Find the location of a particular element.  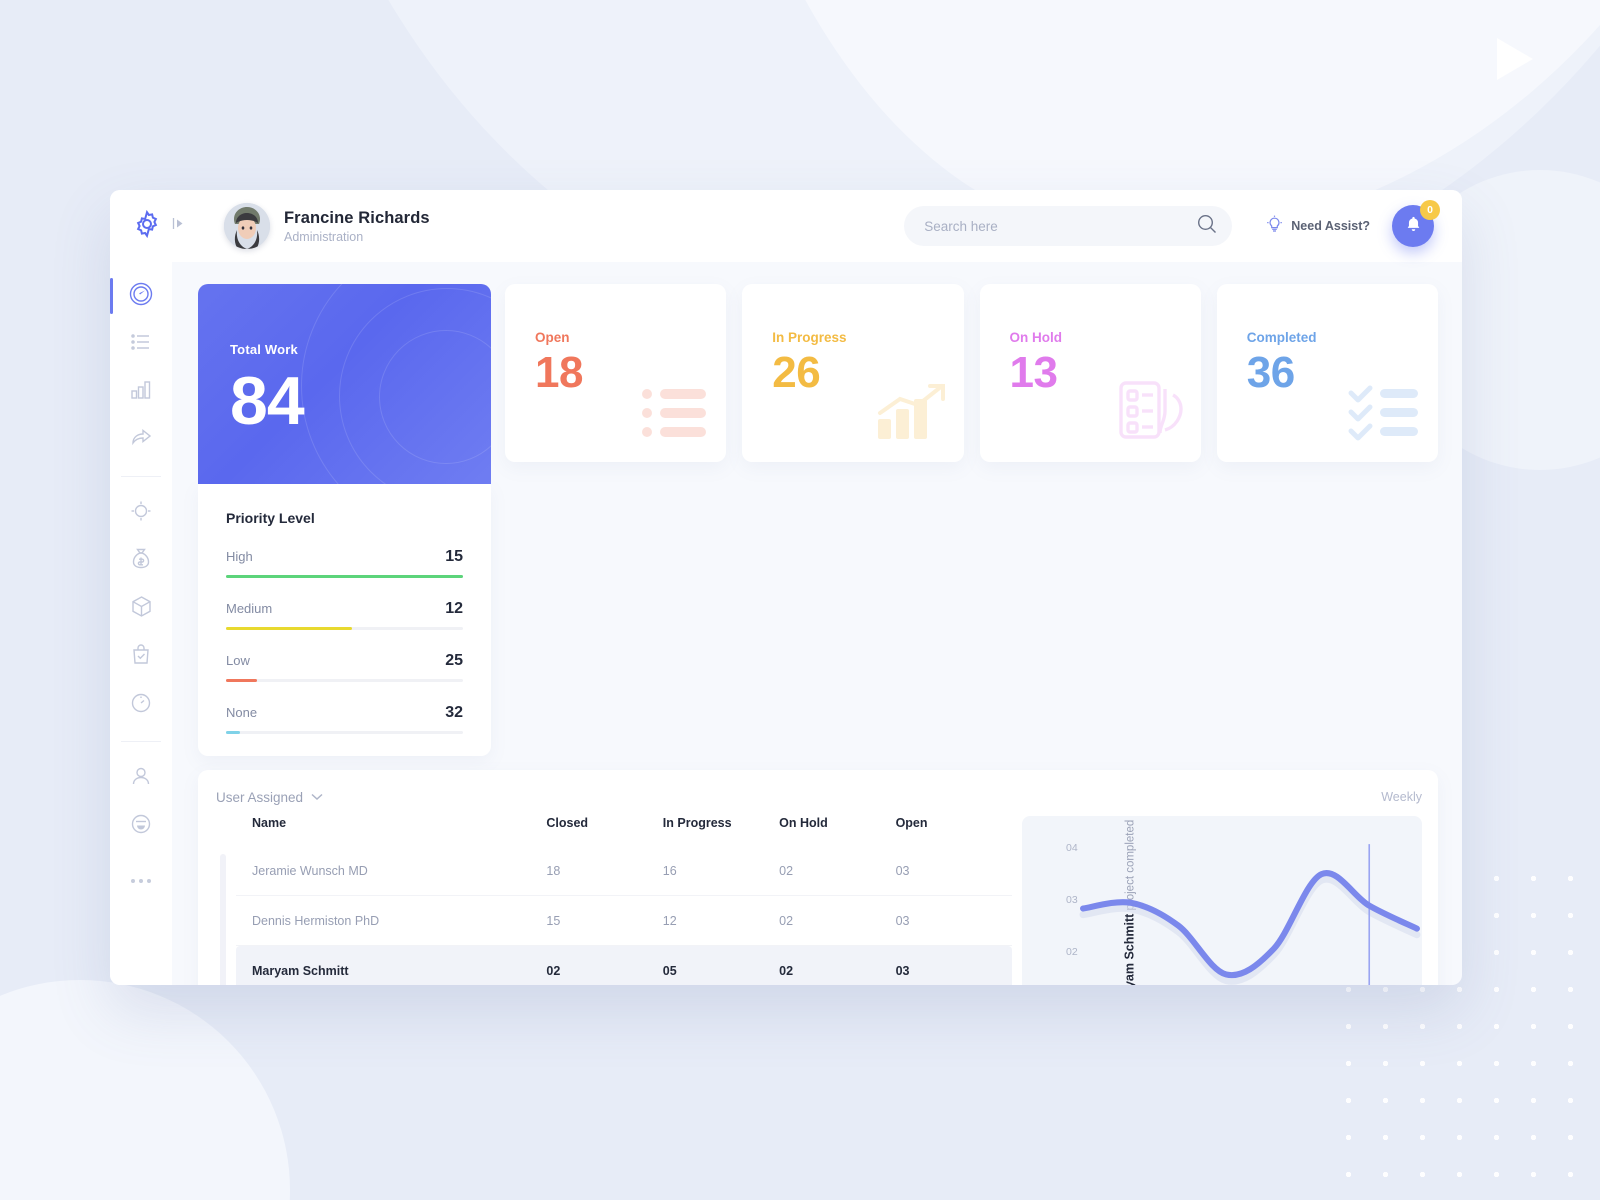

sidebar-item-reports is located at coordinates (141, 392).